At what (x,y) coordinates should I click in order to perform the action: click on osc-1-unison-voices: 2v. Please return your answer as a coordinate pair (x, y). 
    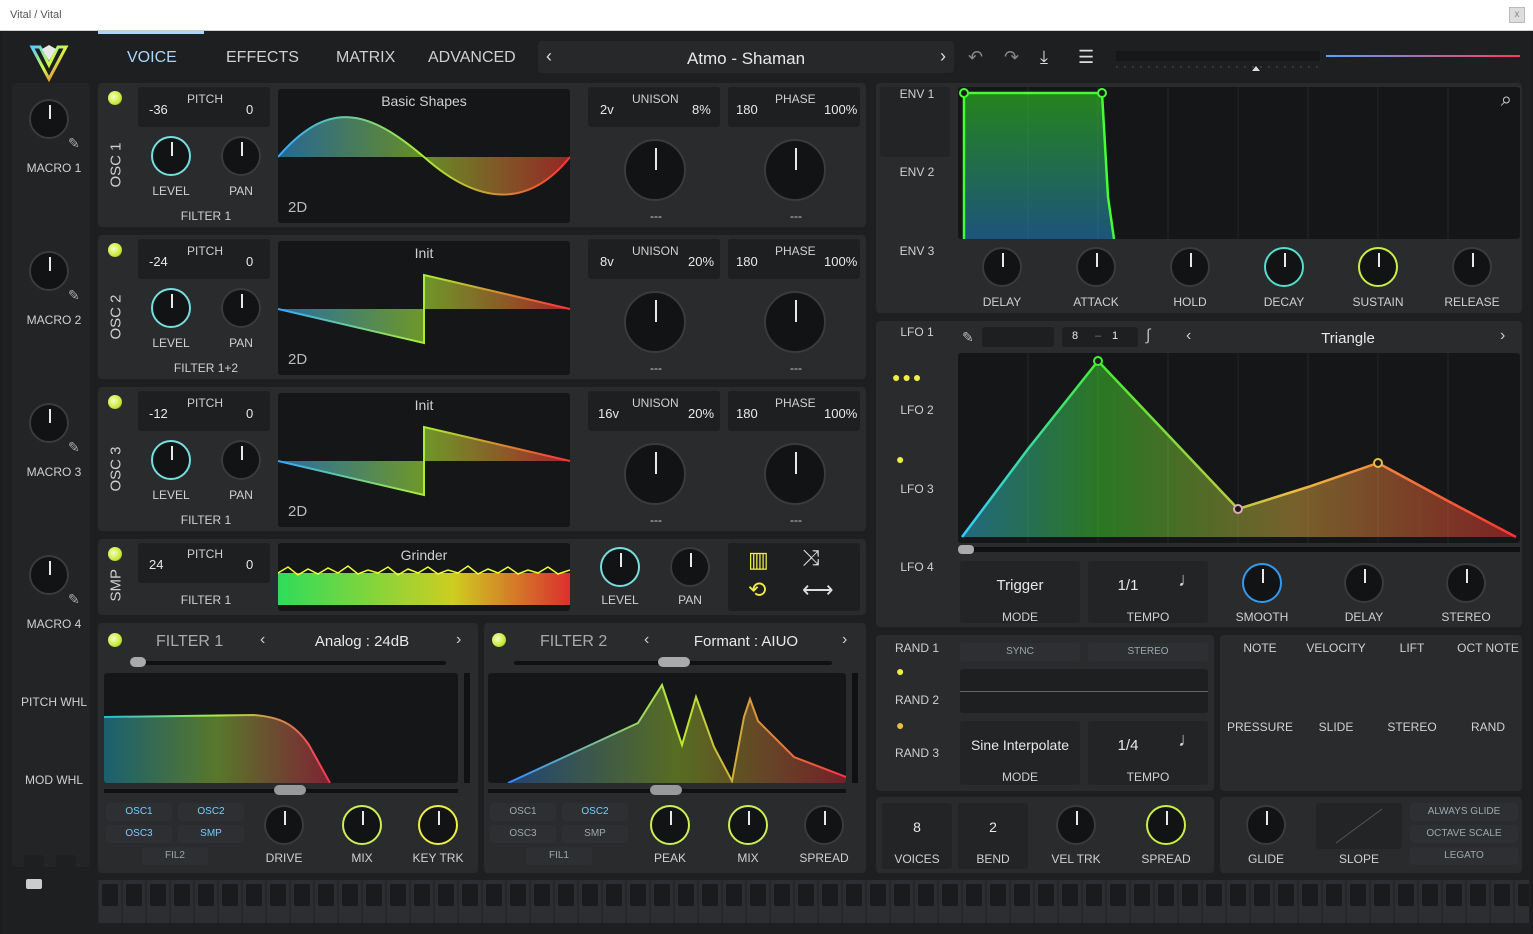
    Looking at the image, I should click on (607, 109).